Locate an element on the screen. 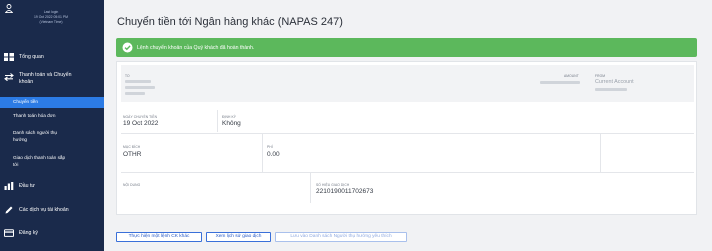  transaction-number-label: SỐ HIỆU GIAO DỊCH is located at coordinates (333, 185).